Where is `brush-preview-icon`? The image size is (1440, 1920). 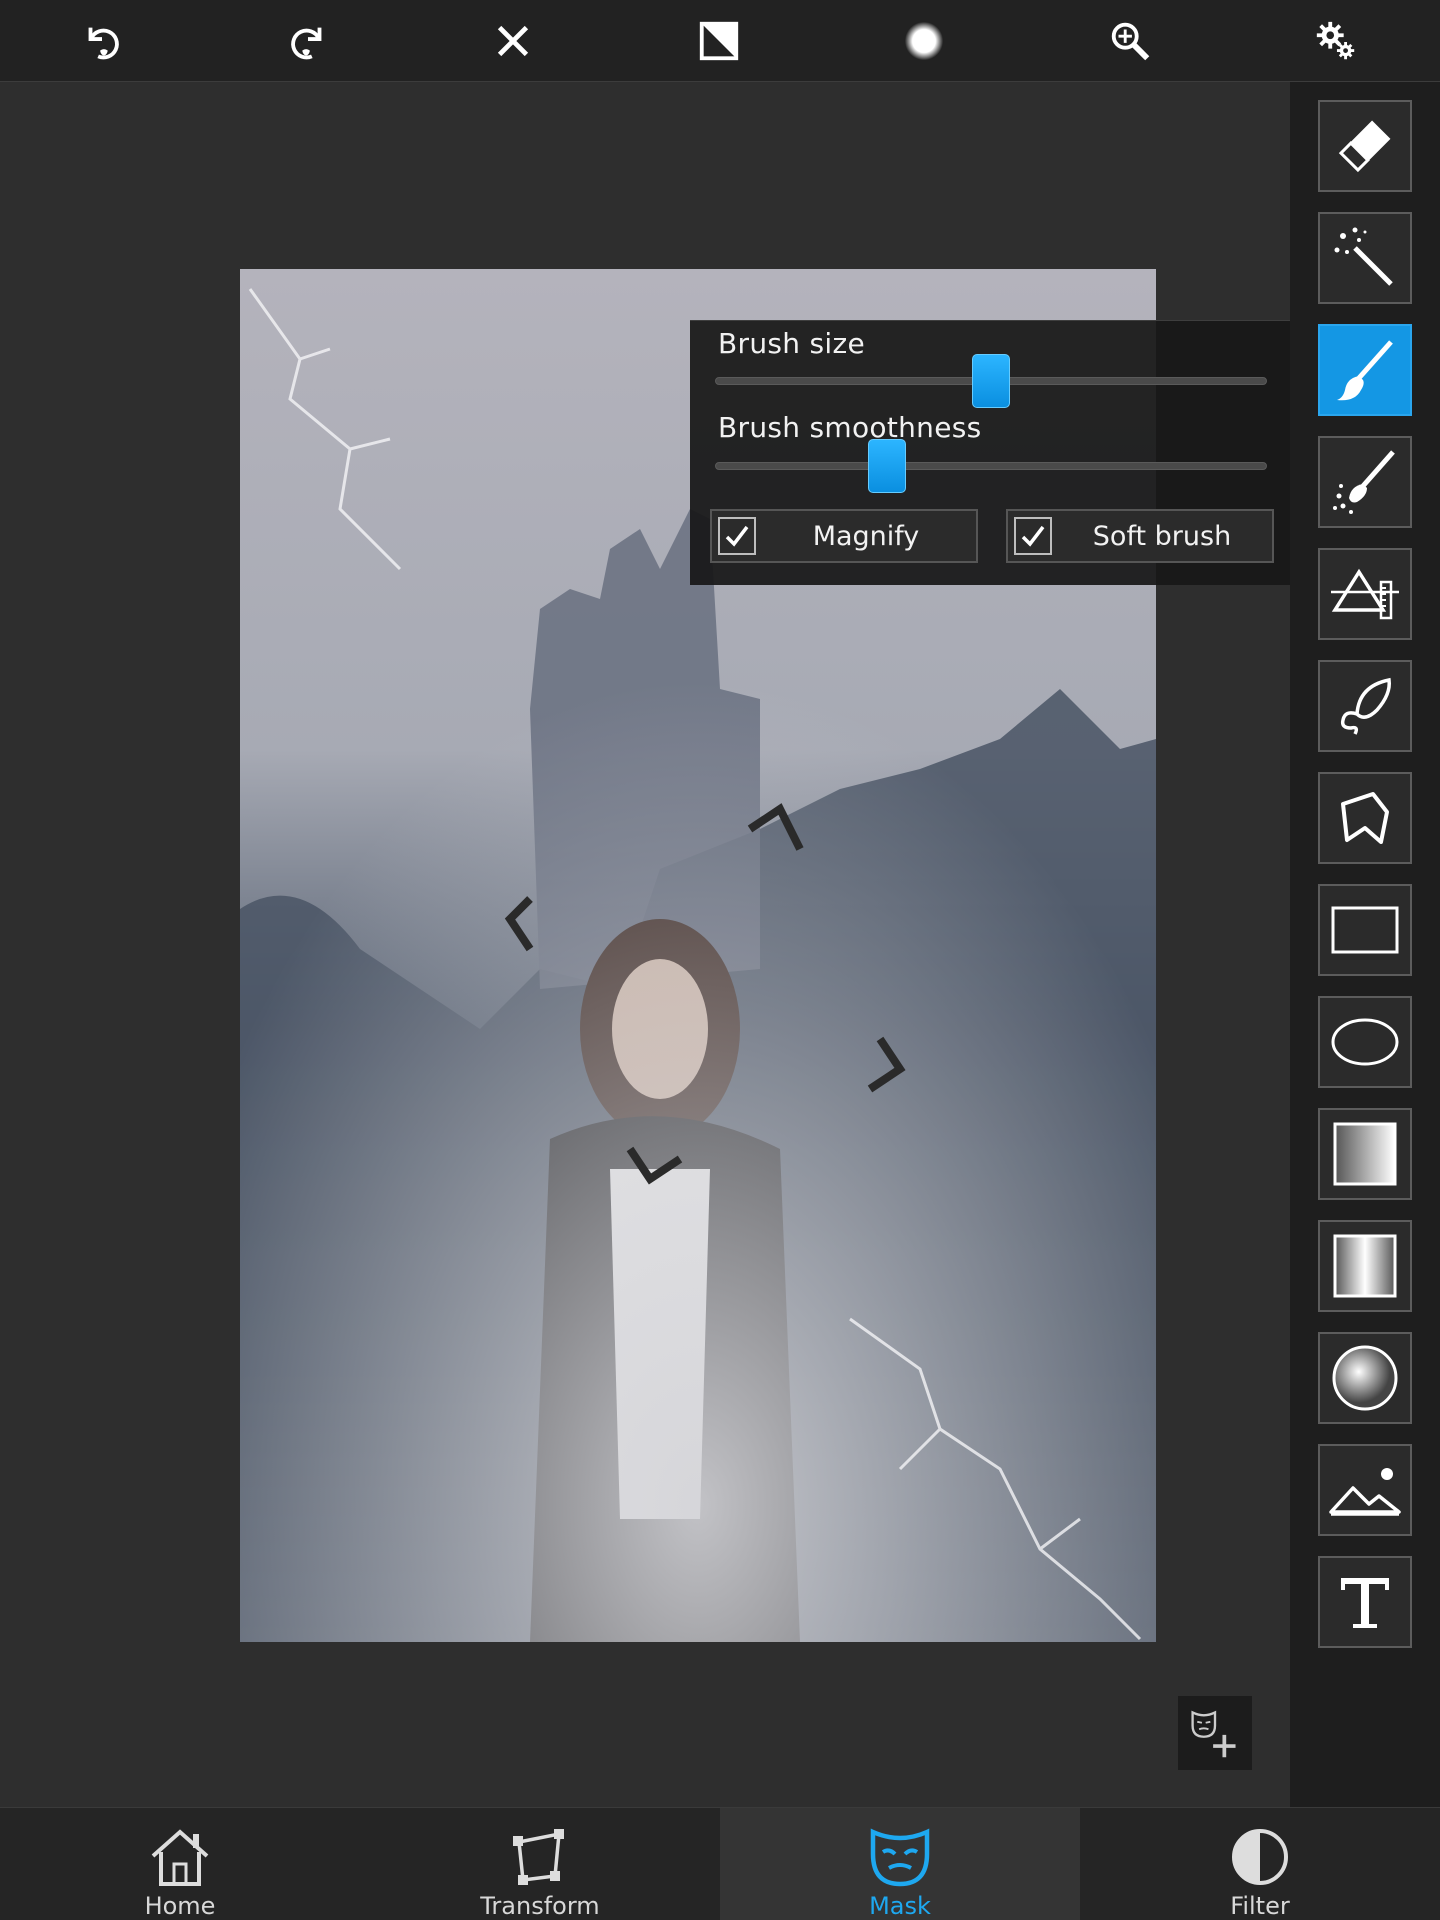 brush-preview-icon is located at coordinates (924, 41).